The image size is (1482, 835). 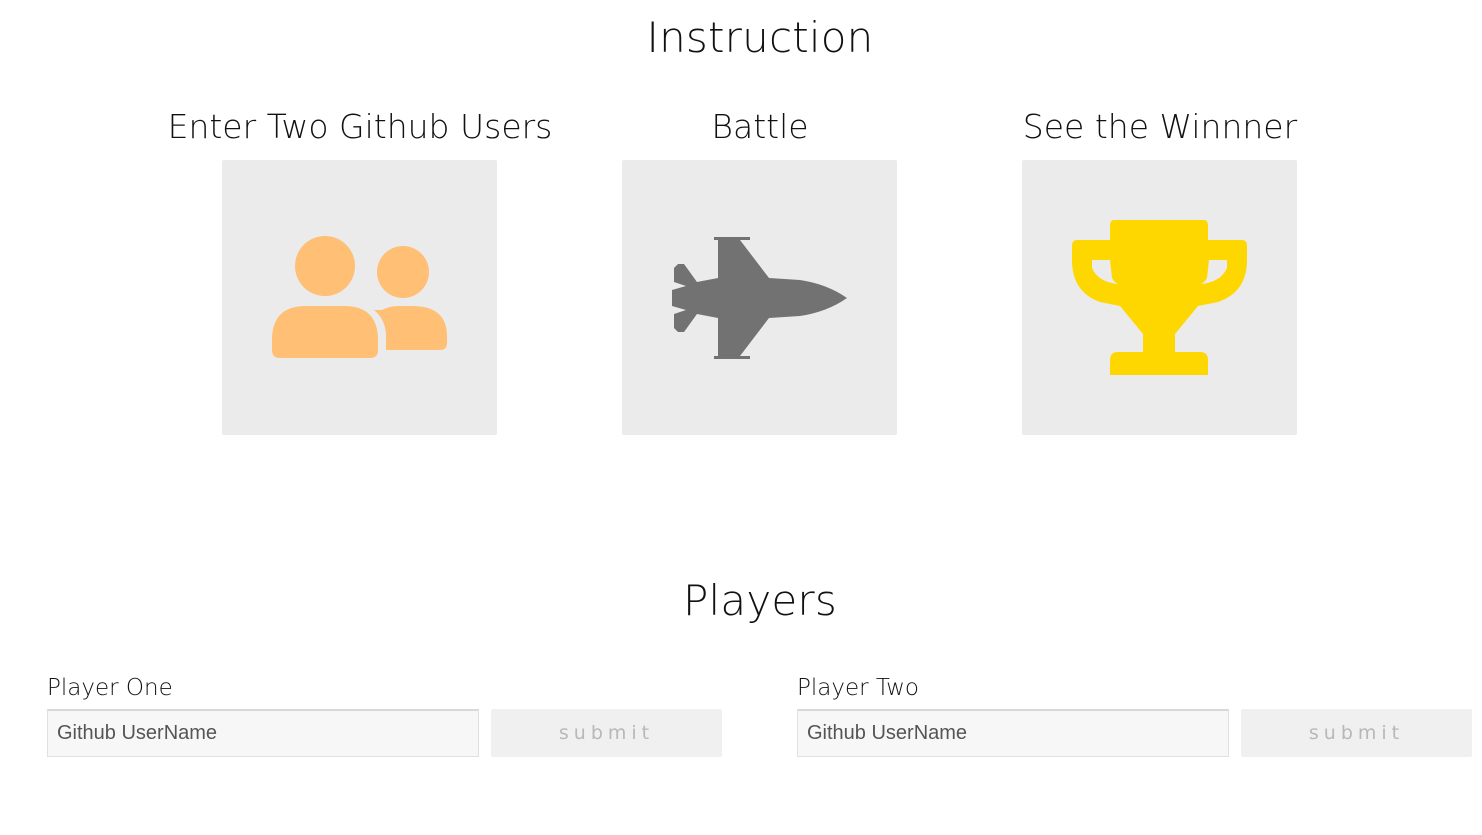 What do you see at coordinates (360, 126) in the screenshot?
I see `step-title: Enter Two Github Users` at bounding box center [360, 126].